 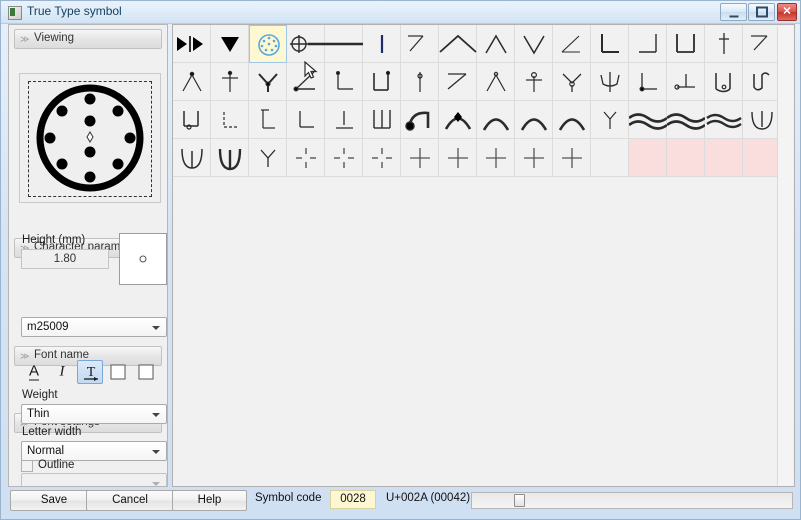 What do you see at coordinates (458, 44) in the screenshot?
I see `symbol-cell-chevron-up-wide` at bounding box center [458, 44].